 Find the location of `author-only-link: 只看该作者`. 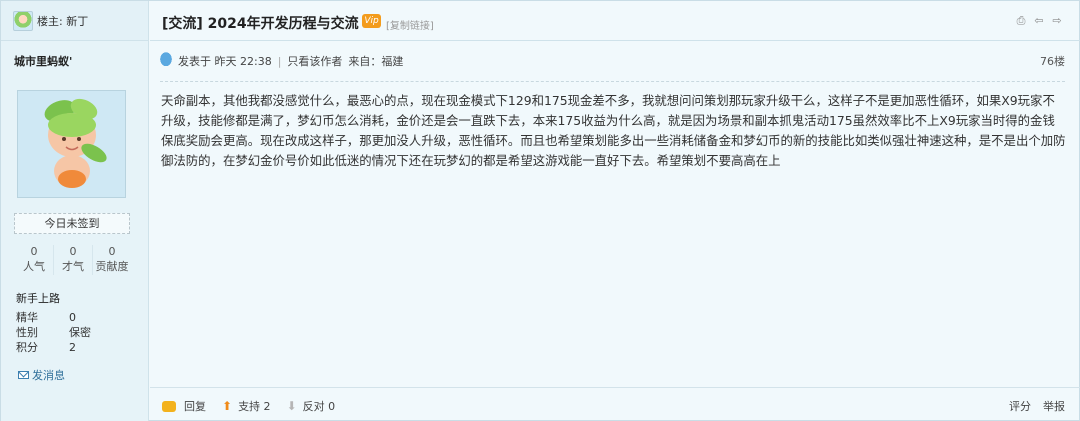

author-only-link: 只看该作者 is located at coordinates (314, 61).